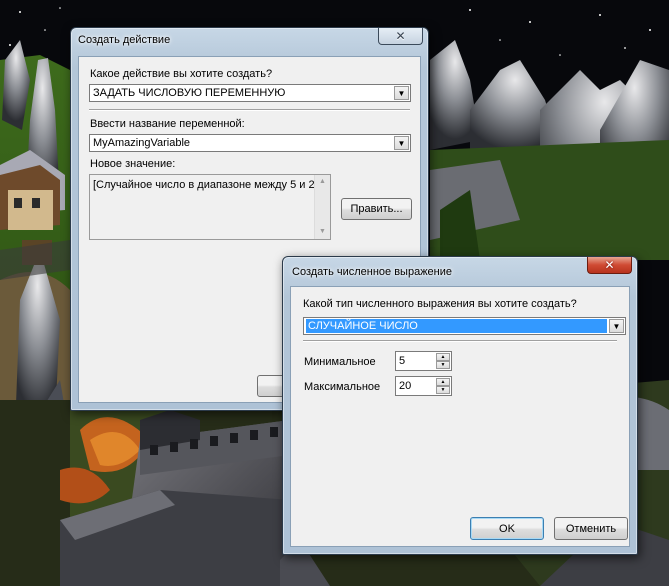  I want to click on scroll-up-icon: ▲, so click(322, 182).